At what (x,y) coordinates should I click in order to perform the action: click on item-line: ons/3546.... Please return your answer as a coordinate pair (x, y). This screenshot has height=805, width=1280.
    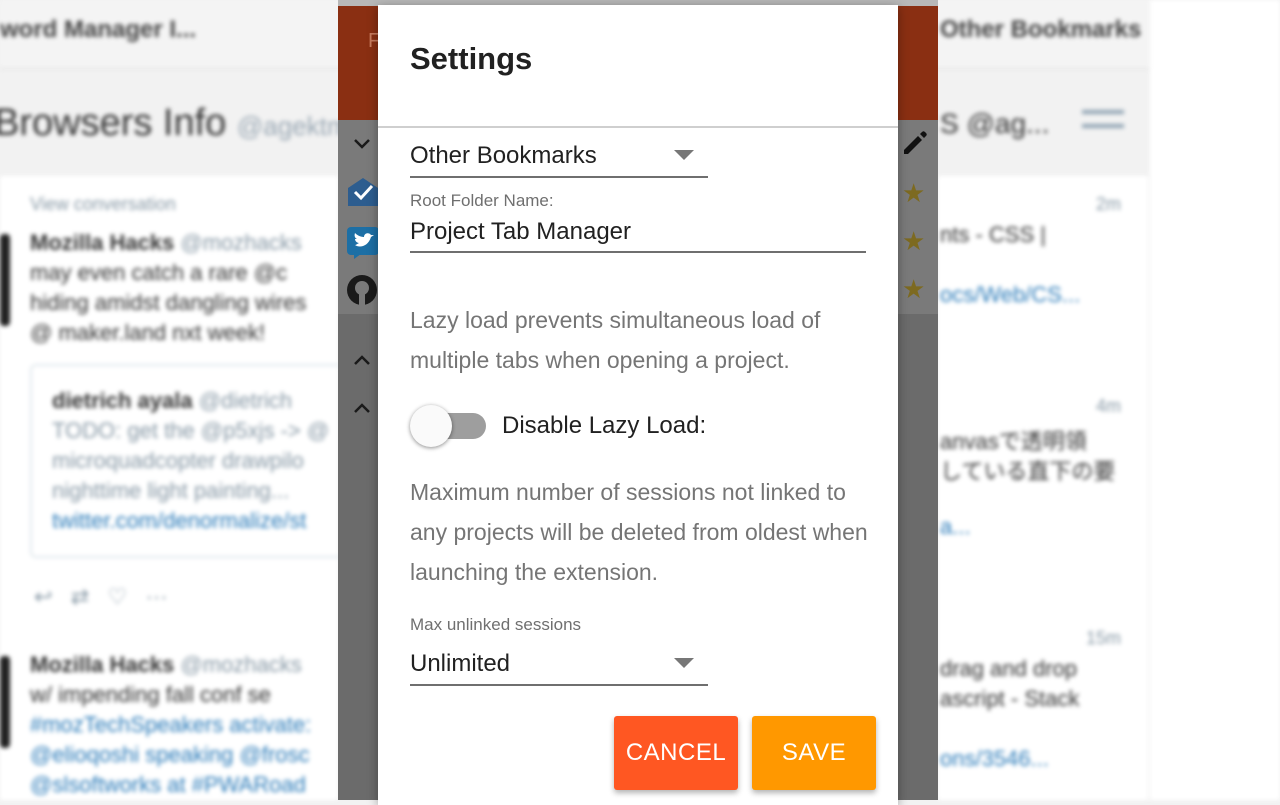
    Looking at the image, I should click on (994, 758).